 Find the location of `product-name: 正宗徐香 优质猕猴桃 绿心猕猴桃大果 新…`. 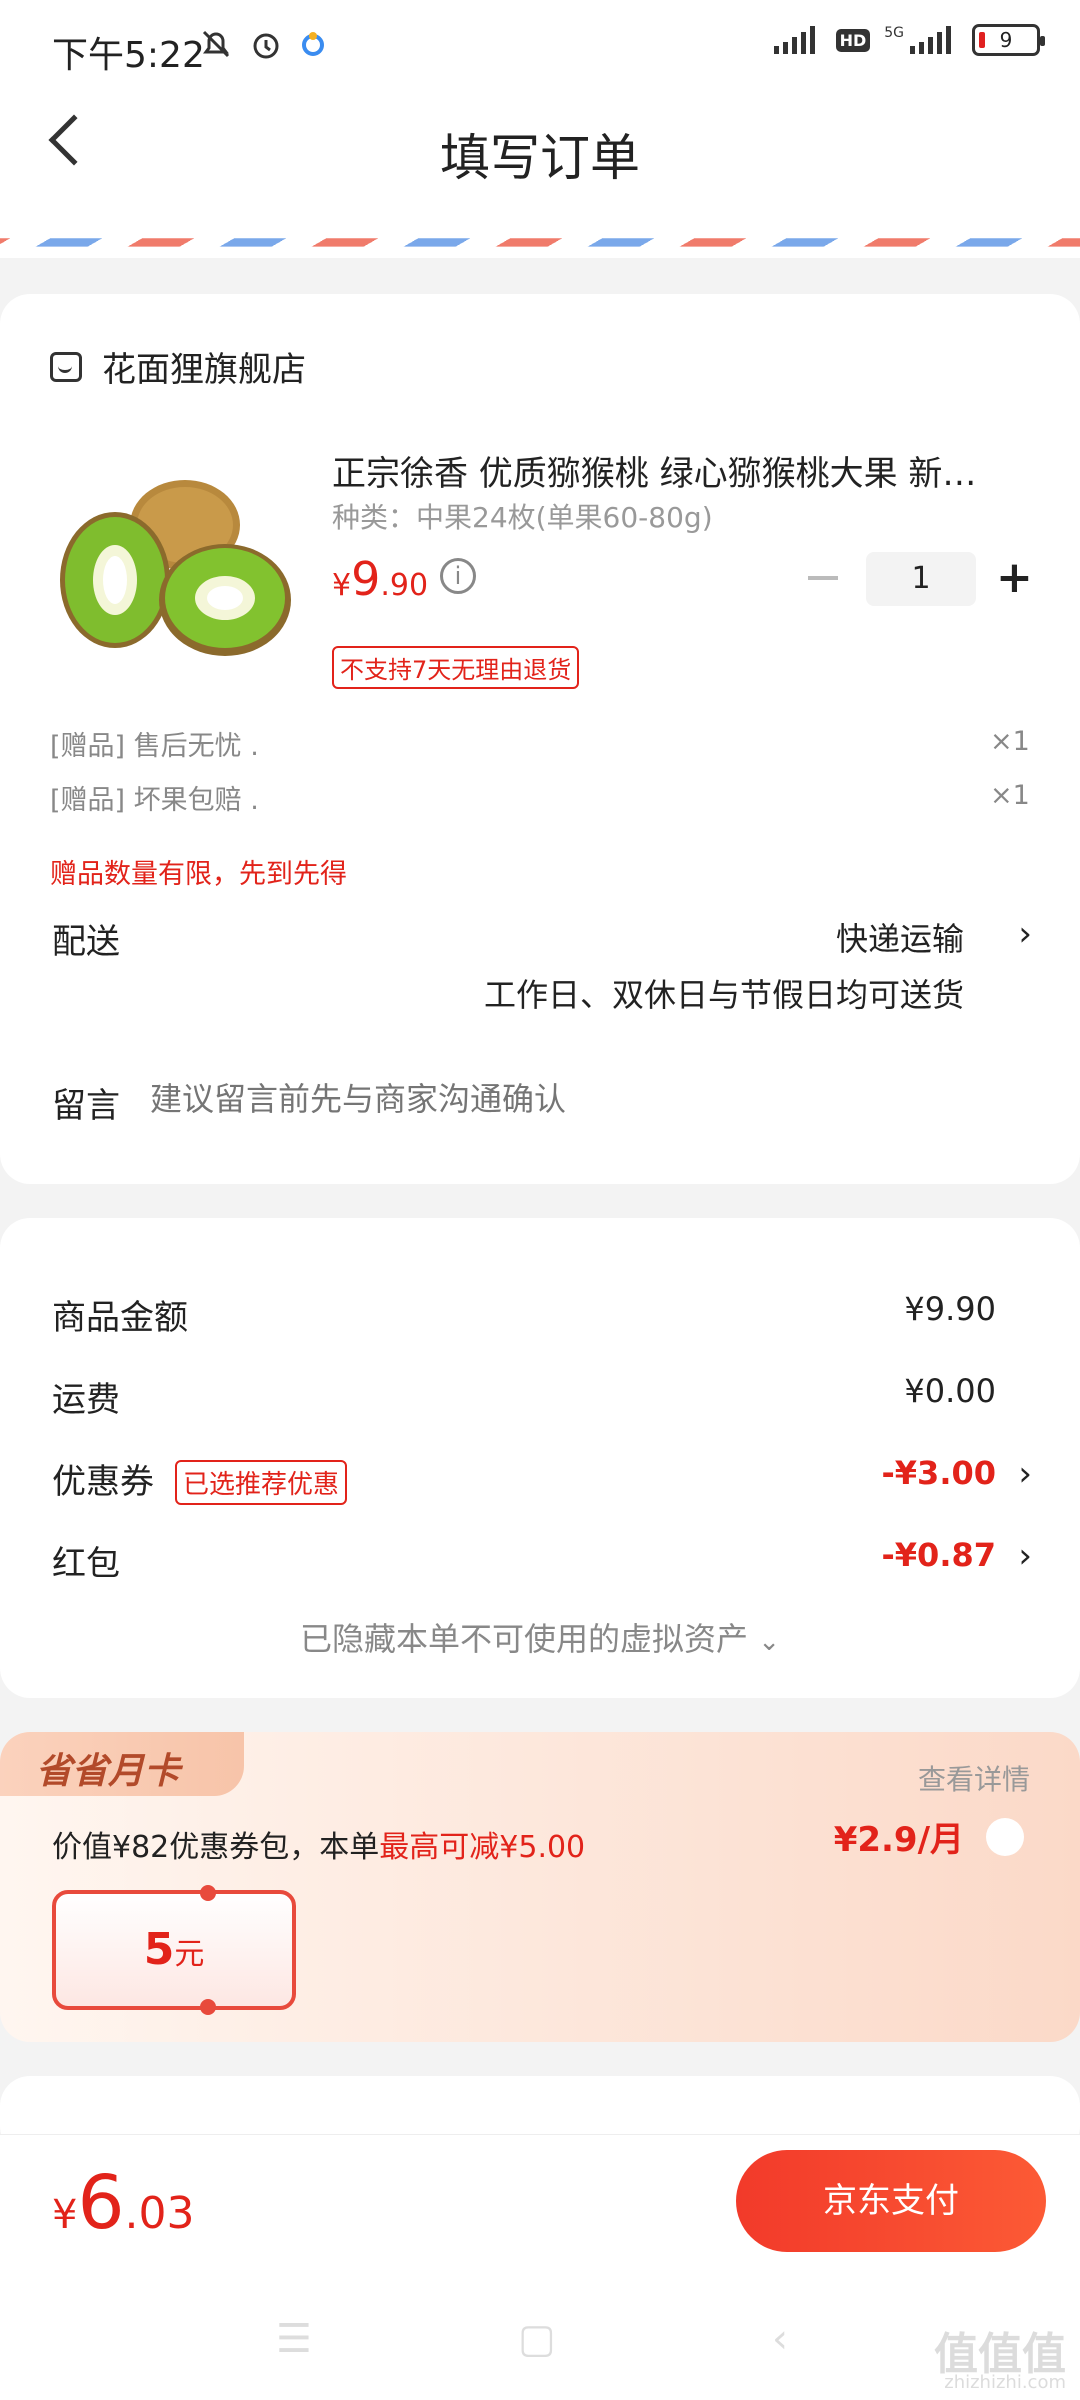

product-name: 正宗徐香 优质猕猴桃 绿心猕猴桃大果 新… is located at coordinates (672, 470).